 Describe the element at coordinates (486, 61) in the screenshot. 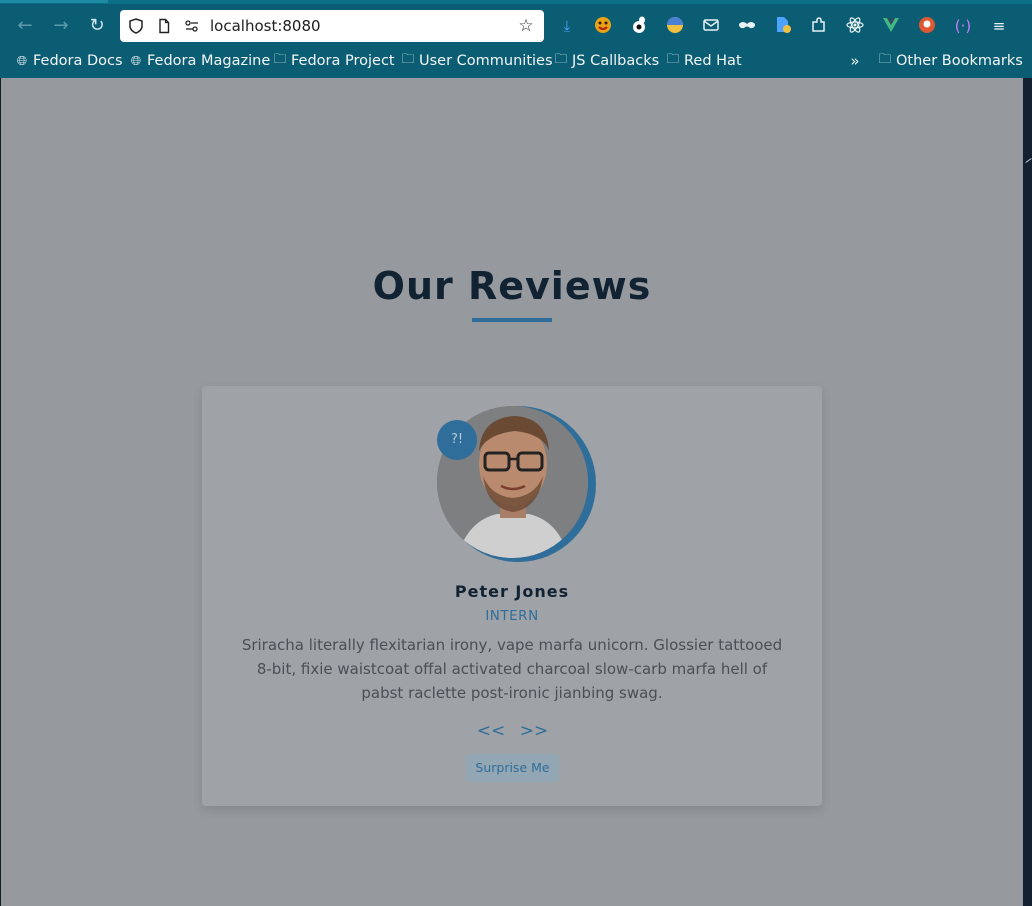

I see `bookmark-label: User Communities` at that location.